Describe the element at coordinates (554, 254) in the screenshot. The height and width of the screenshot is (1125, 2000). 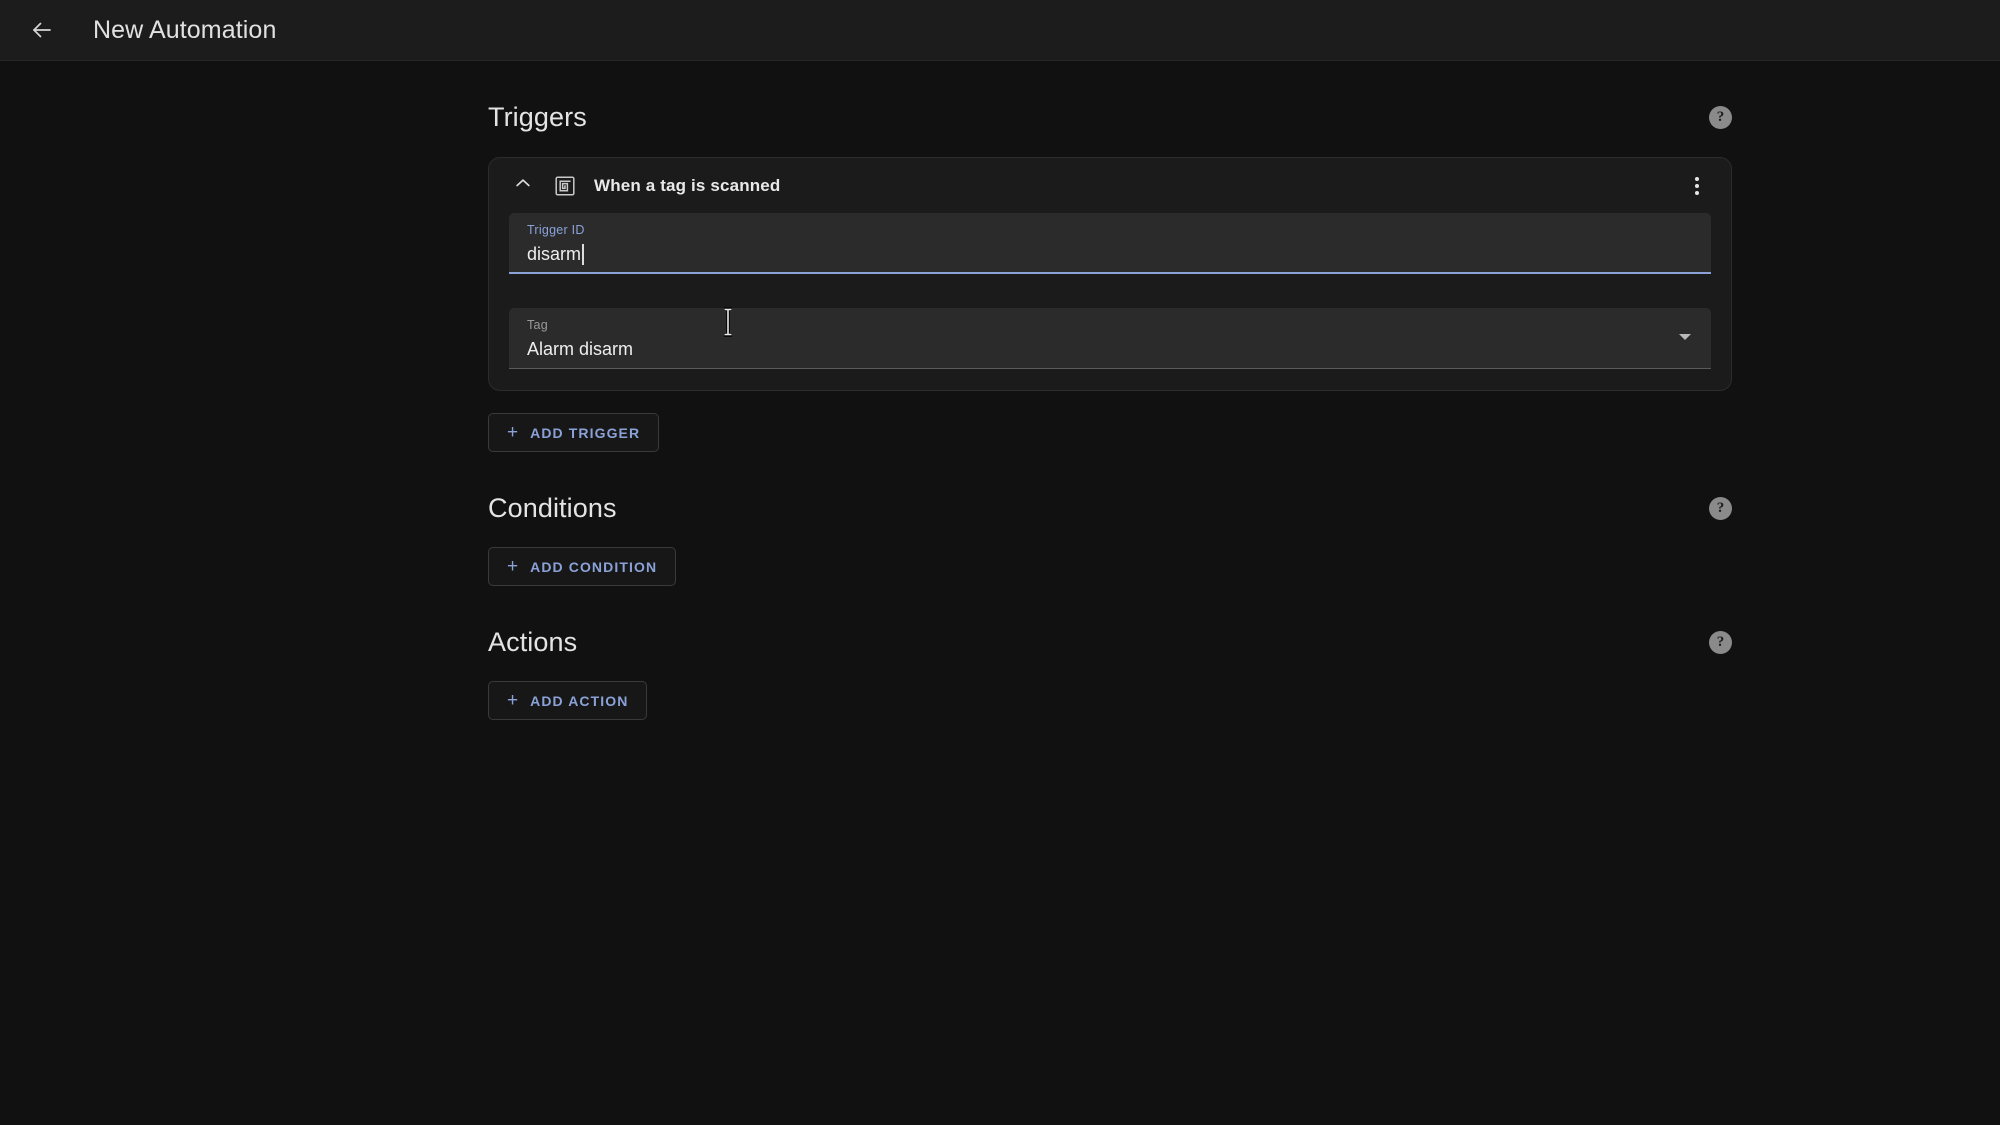
I see `trigger-id-value: disarm` at that location.